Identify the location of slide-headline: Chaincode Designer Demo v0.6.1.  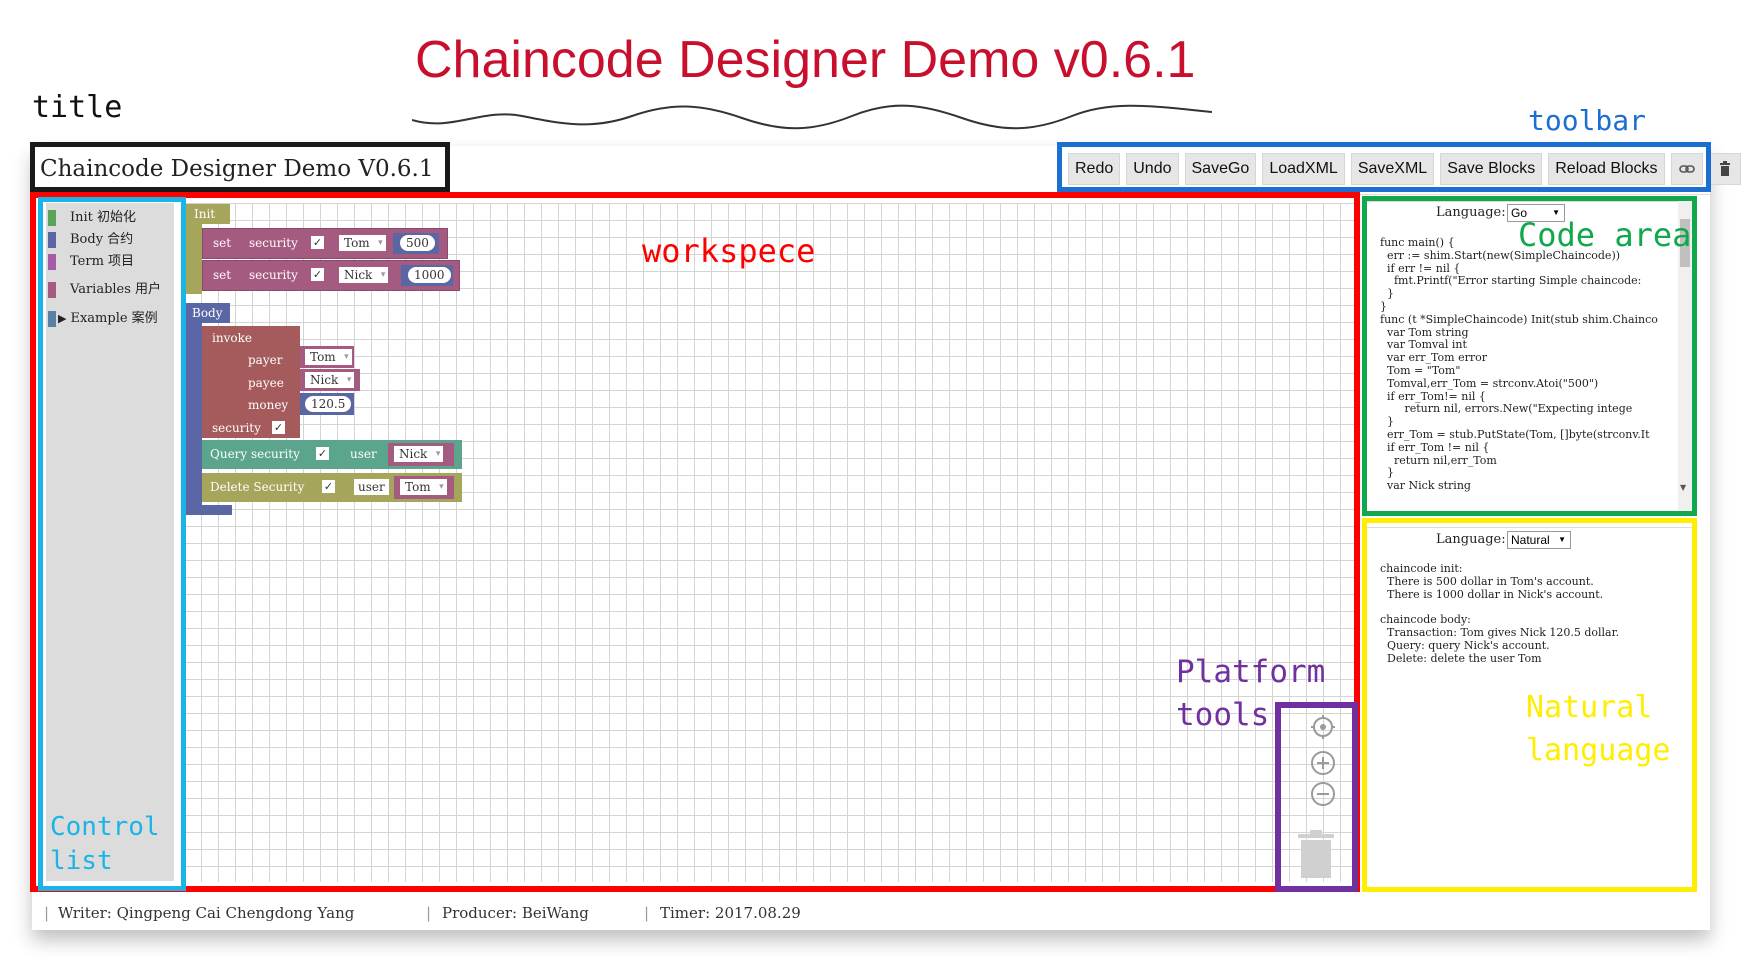
(805, 60).